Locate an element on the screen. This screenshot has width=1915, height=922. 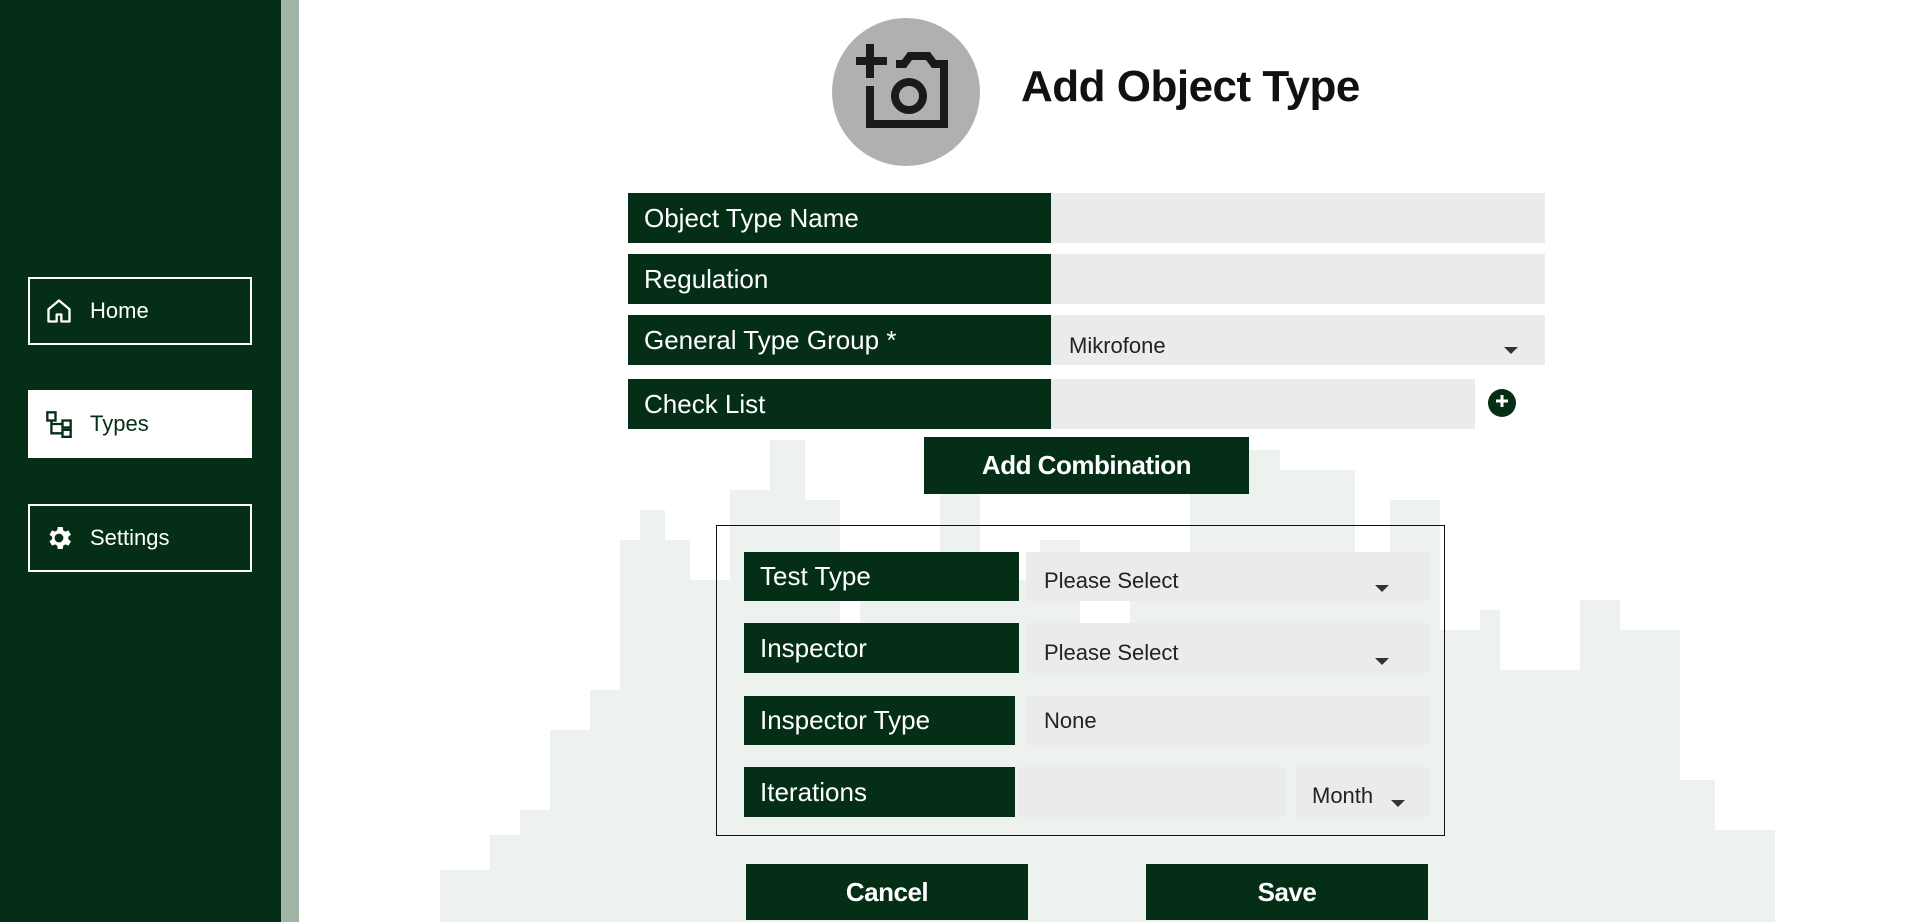
save-button: Save is located at coordinates (1287, 892).